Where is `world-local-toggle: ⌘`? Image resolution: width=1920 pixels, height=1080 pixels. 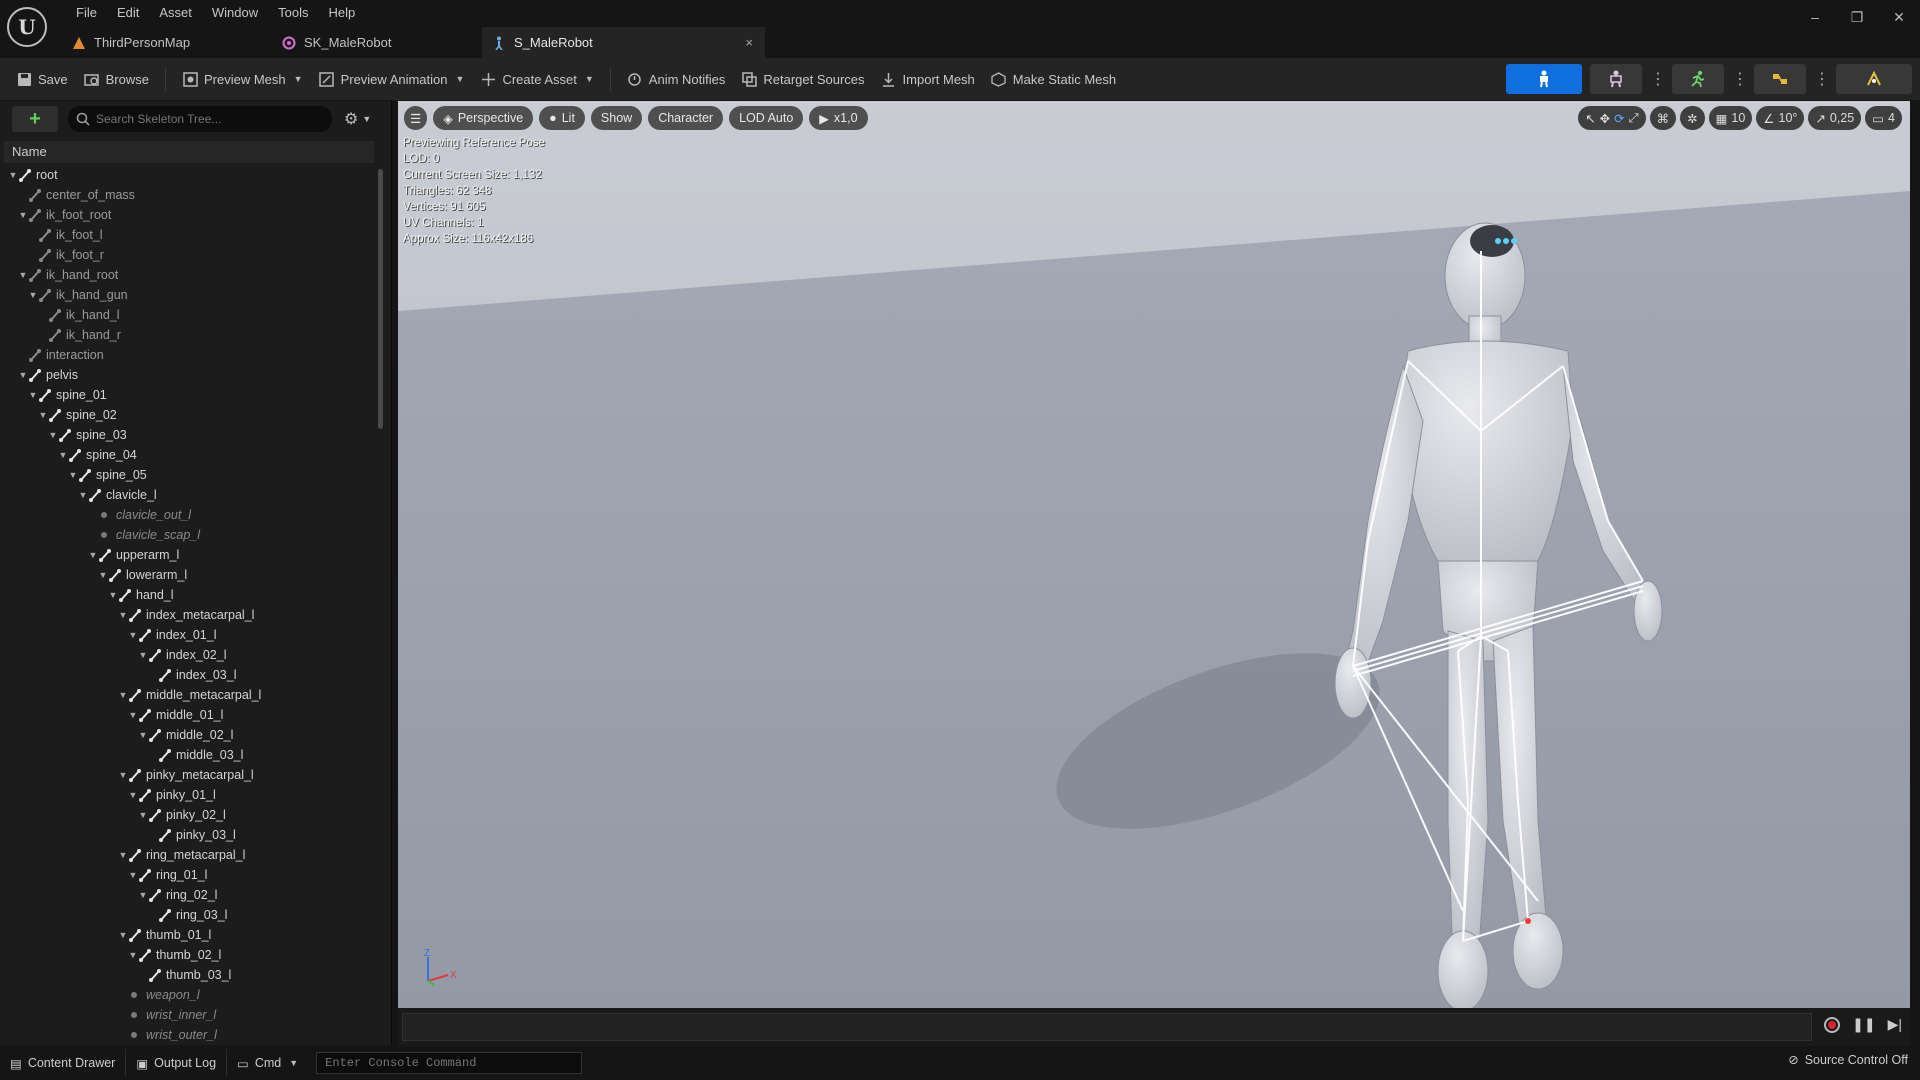 world-local-toggle: ⌘ is located at coordinates (1663, 118).